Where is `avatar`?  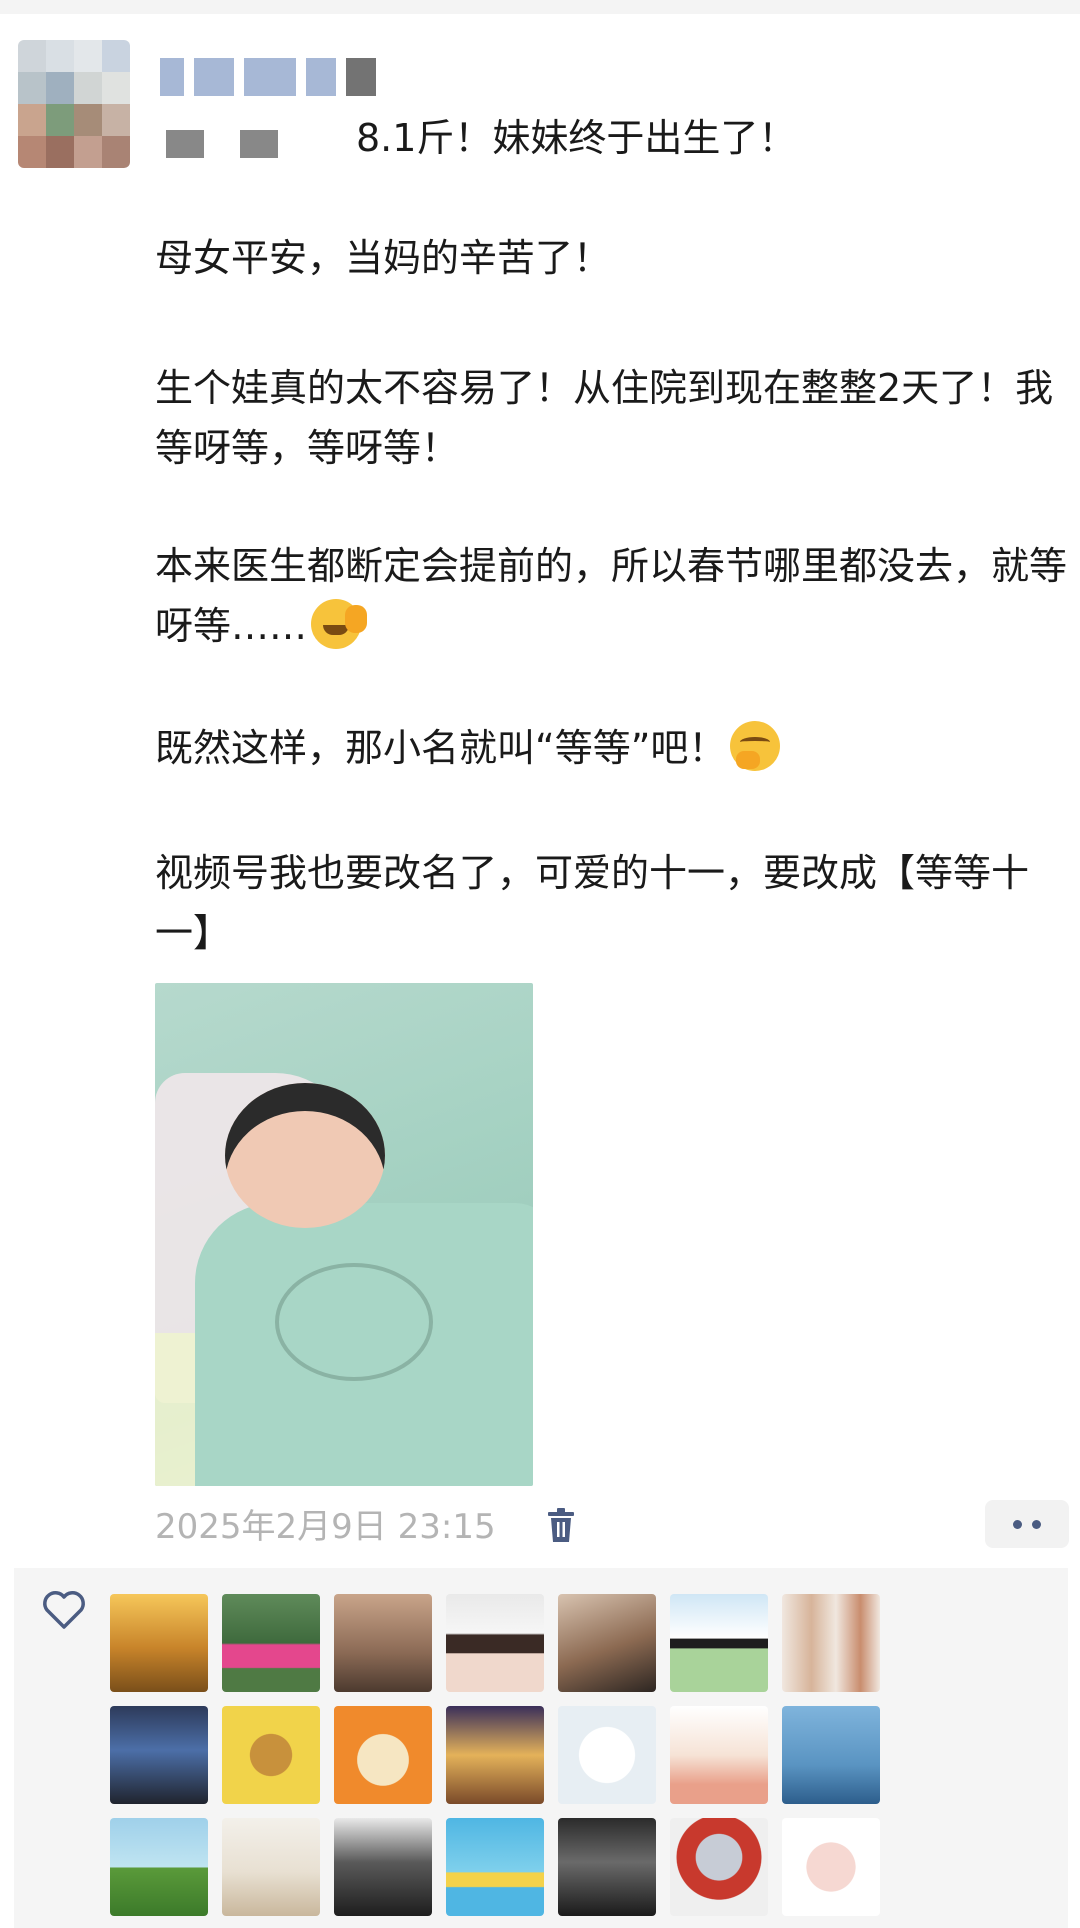 avatar is located at coordinates (74, 104).